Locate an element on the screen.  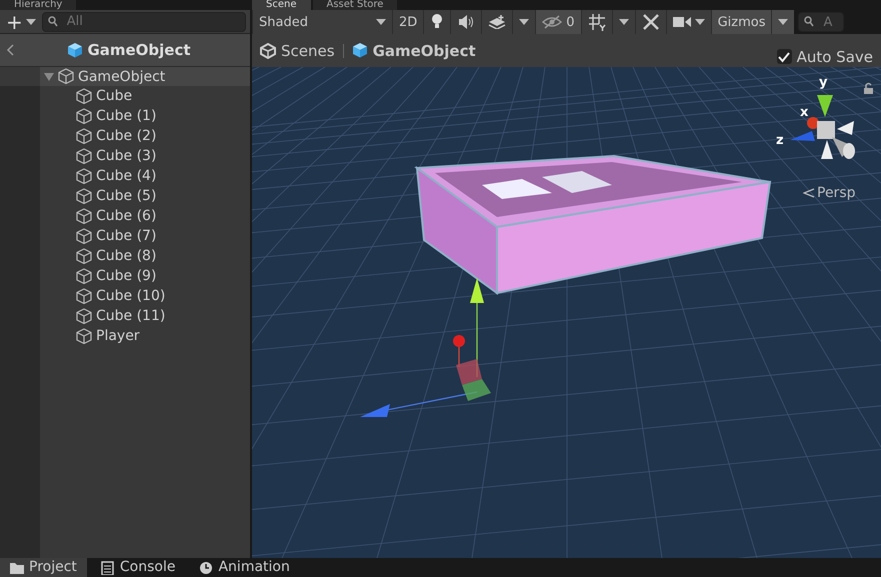
grid-button is located at coordinates (596, 22).